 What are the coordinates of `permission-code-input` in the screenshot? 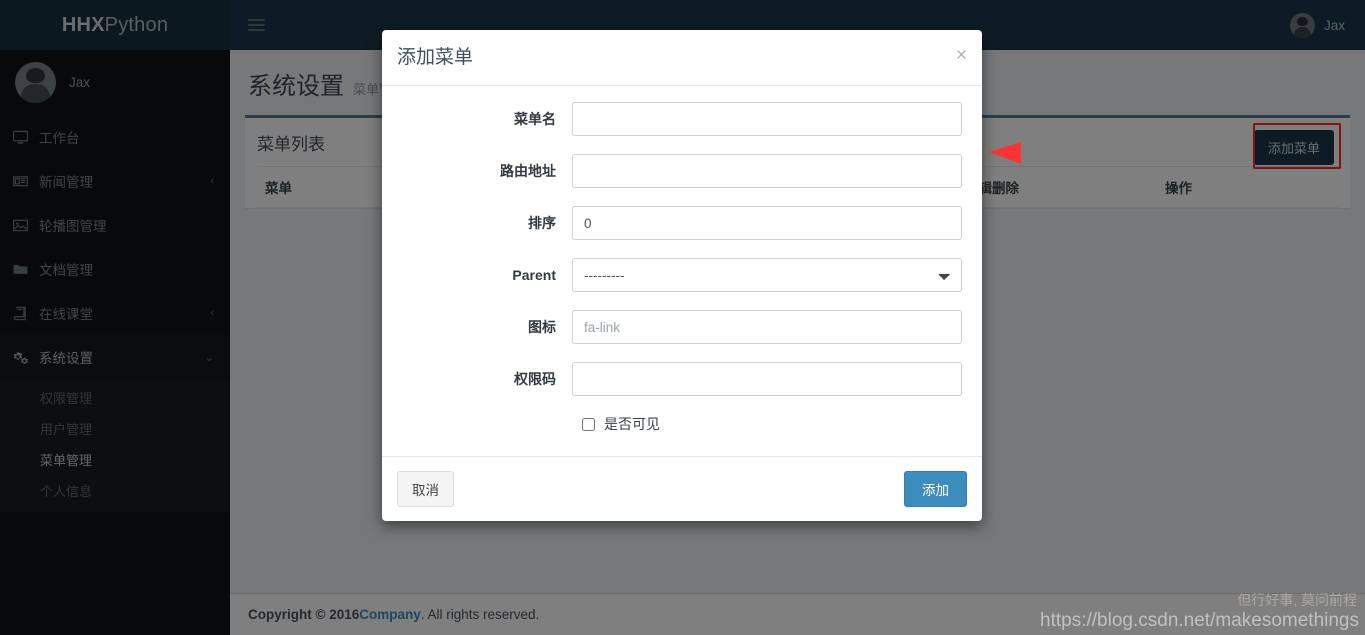 It's located at (767, 379).